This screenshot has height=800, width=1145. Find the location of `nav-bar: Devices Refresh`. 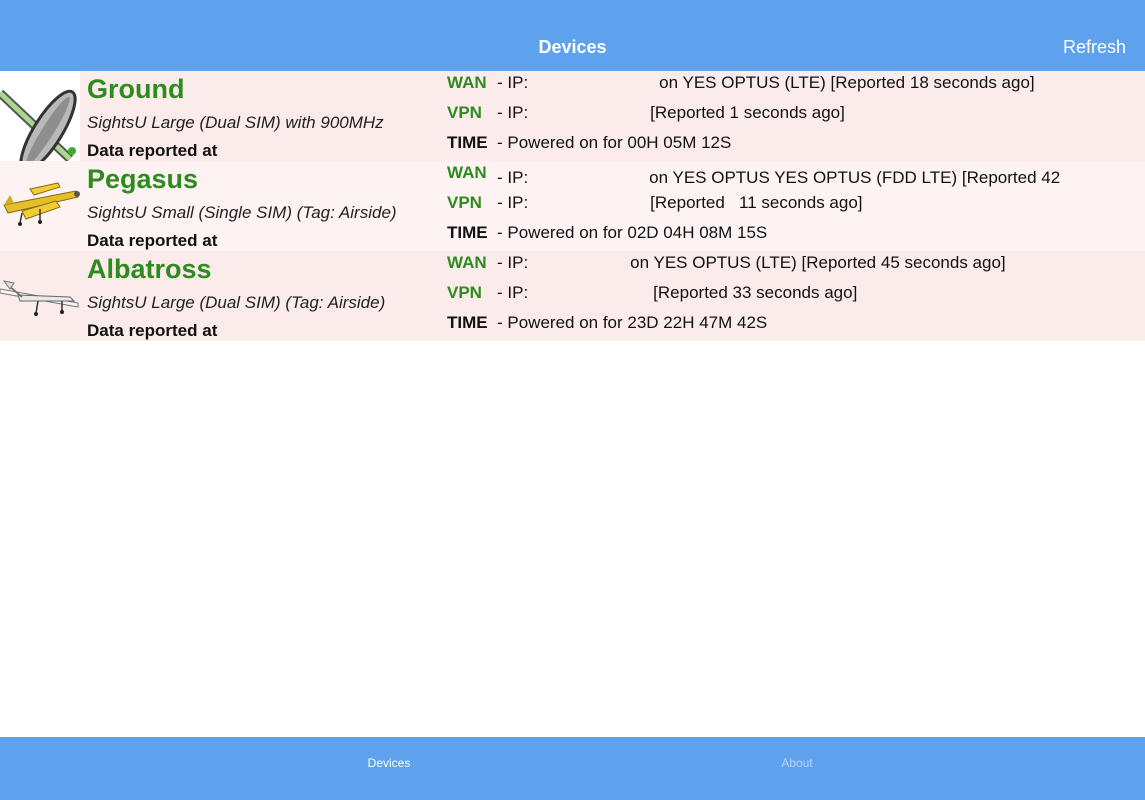

nav-bar: Devices Refresh is located at coordinates (572, 35).